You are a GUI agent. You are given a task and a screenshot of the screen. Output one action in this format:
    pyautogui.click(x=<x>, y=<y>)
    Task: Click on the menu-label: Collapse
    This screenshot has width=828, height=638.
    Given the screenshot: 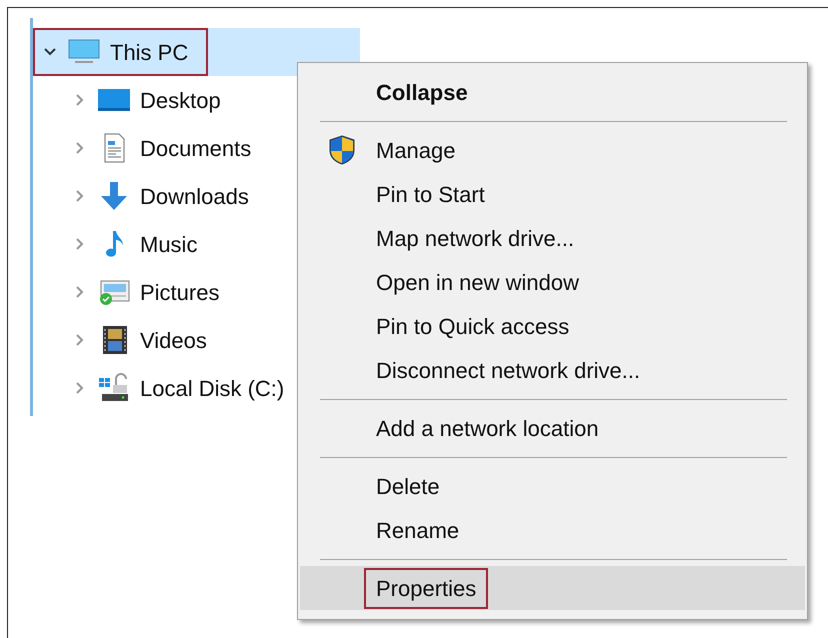 What is the action you would take?
    pyautogui.click(x=422, y=92)
    